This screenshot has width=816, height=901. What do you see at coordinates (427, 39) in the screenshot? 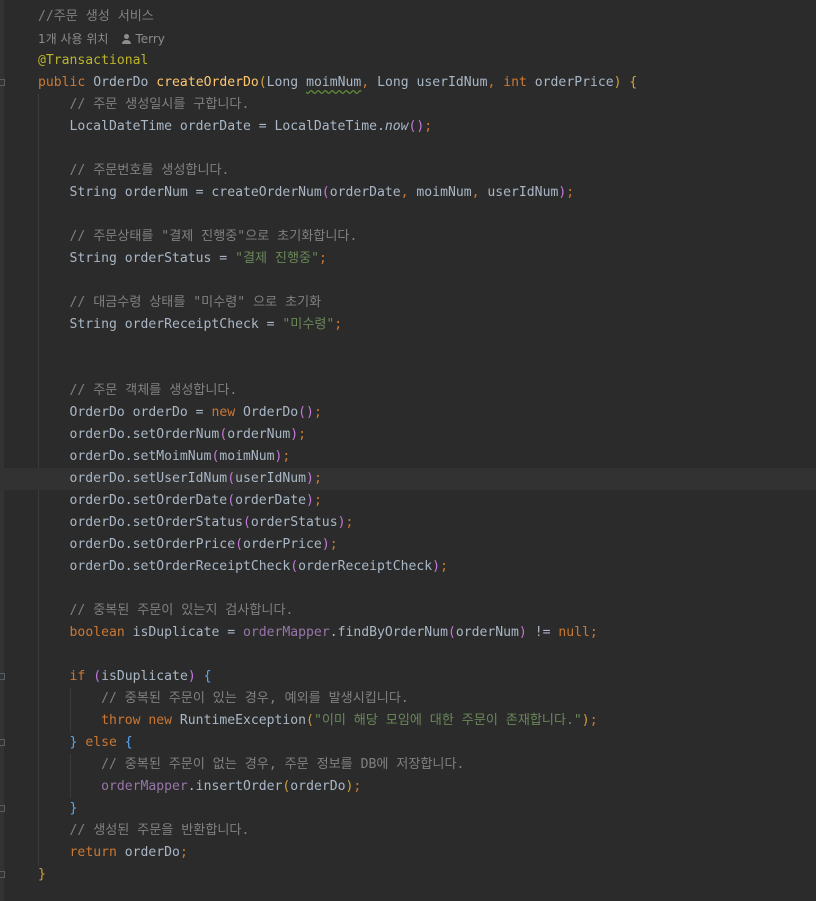
I see `code-vision-hint: 1개 사용 위치 Terry` at bounding box center [427, 39].